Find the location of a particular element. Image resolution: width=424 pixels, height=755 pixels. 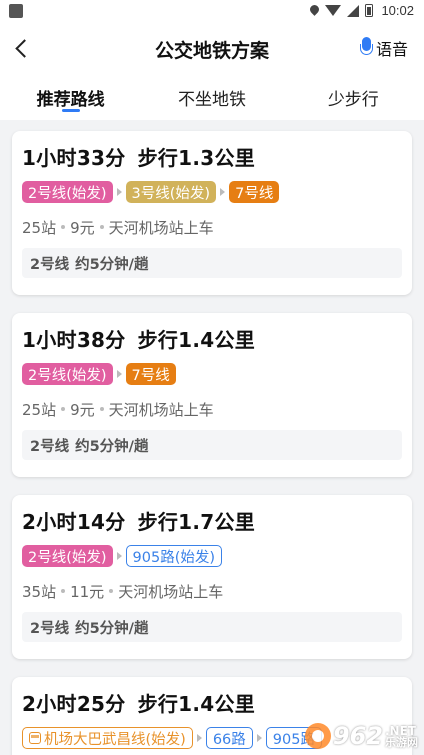

fare: 11元 is located at coordinates (87, 591).